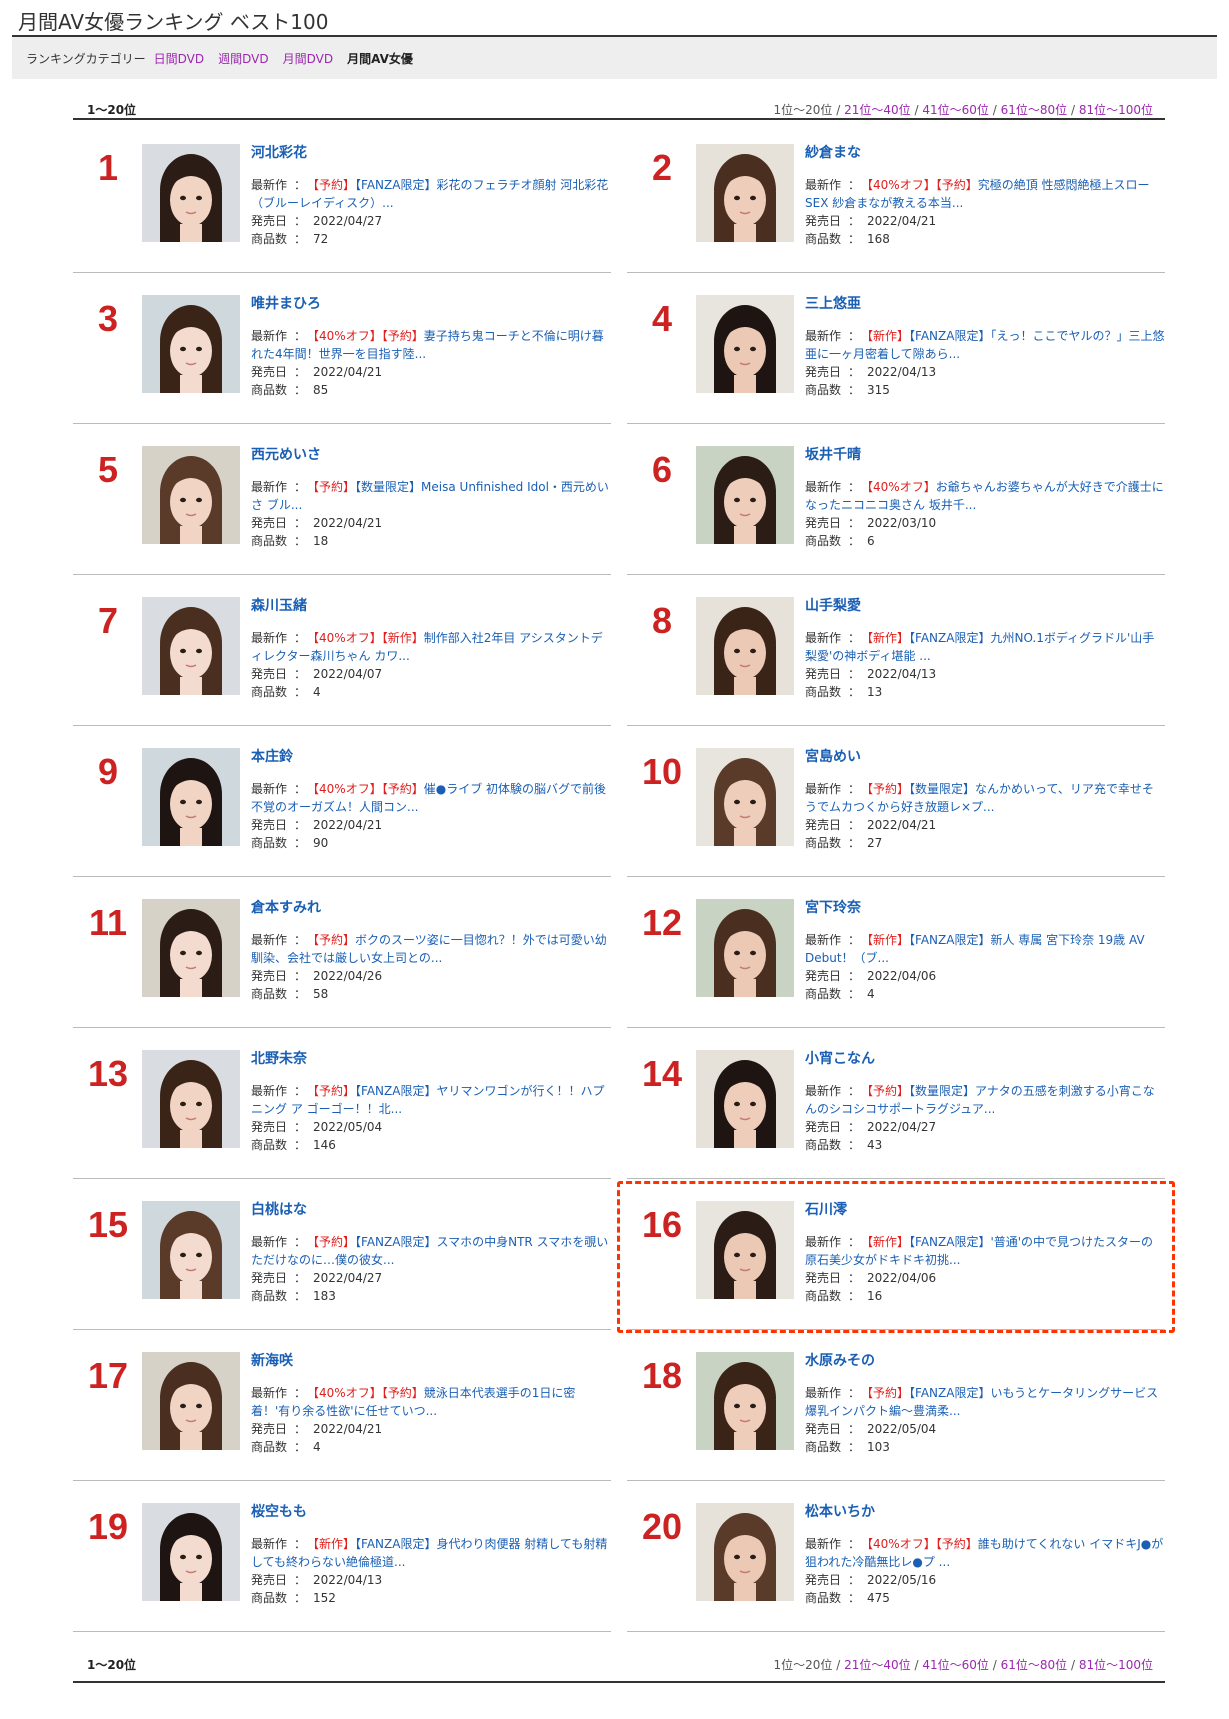 This screenshot has width=1229, height=1719. What do you see at coordinates (290, 390) in the screenshot?
I see `product-count-row: 商品数： 85` at bounding box center [290, 390].